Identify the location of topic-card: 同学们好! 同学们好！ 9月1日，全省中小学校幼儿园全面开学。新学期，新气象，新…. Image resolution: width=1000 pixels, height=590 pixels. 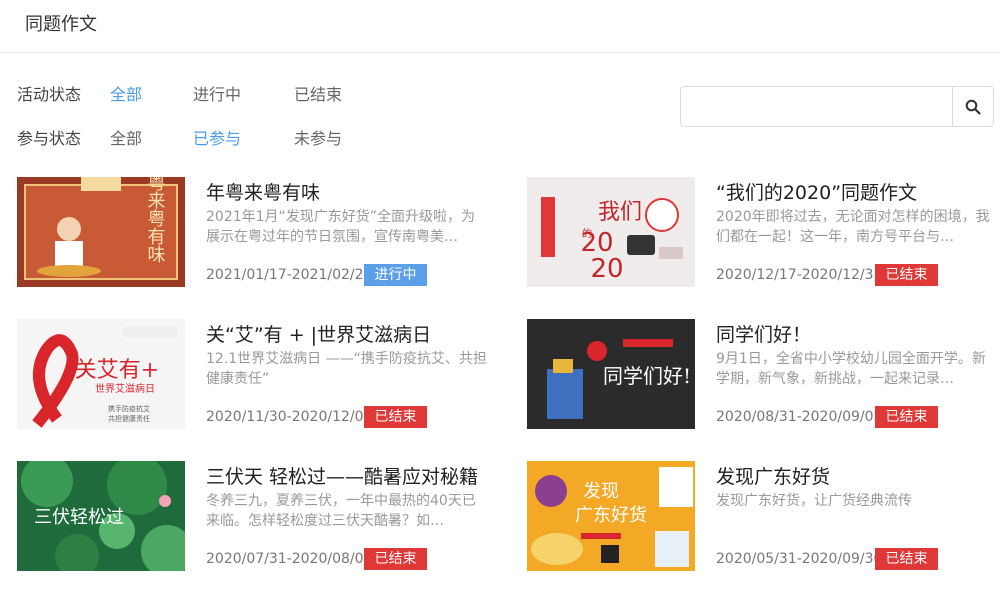
(762, 374).